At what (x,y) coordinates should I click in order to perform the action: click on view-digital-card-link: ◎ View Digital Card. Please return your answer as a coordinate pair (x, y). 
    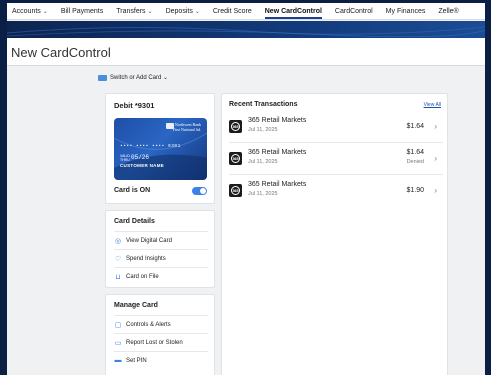
    Looking at the image, I should click on (161, 240).